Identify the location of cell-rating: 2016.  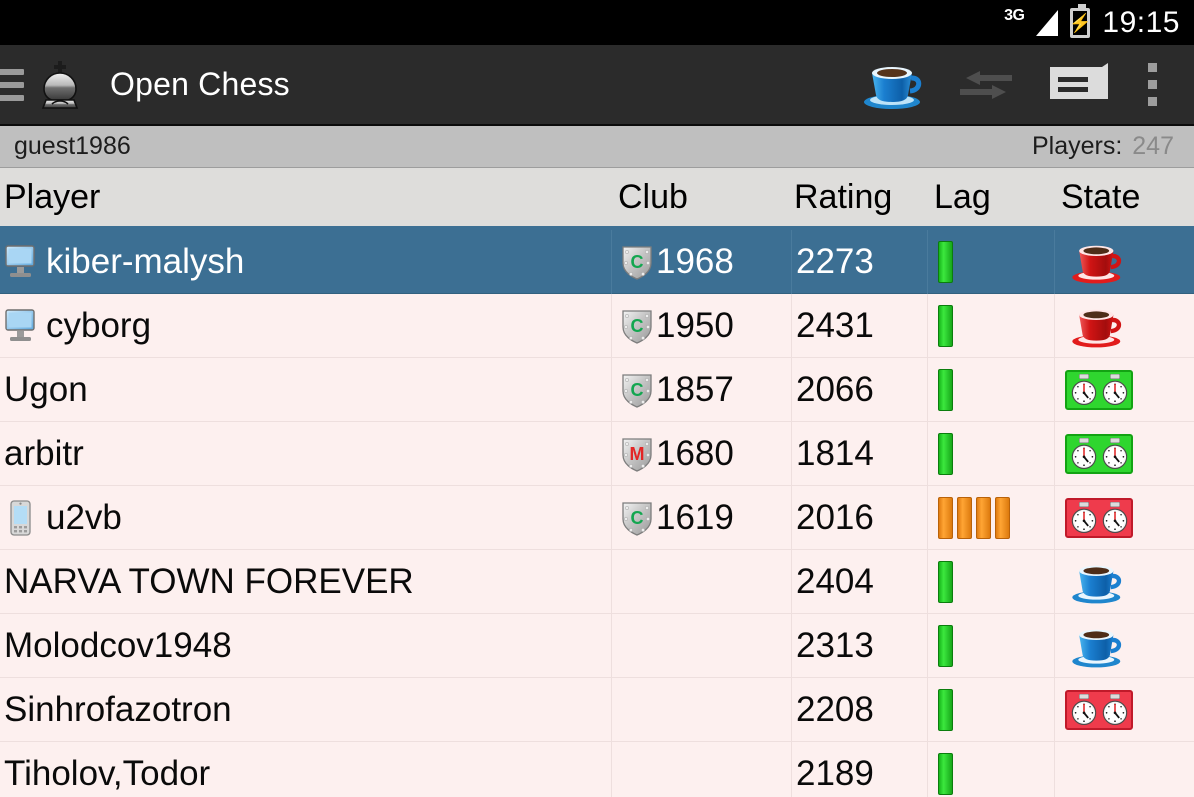
(860, 517).